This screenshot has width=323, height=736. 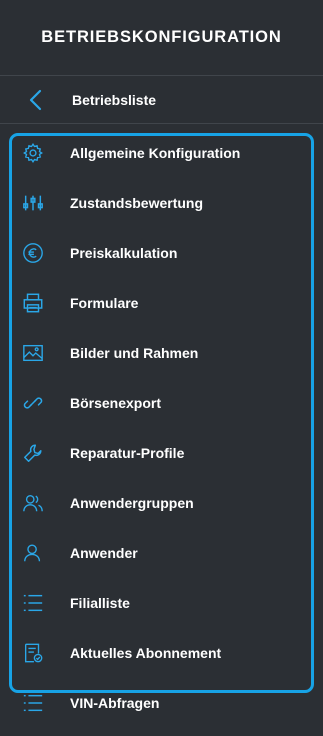 What do you see at coordinates (35, 100) in the screenshot?
I see `chevron-left-icon` at bounding box center [35, 100].